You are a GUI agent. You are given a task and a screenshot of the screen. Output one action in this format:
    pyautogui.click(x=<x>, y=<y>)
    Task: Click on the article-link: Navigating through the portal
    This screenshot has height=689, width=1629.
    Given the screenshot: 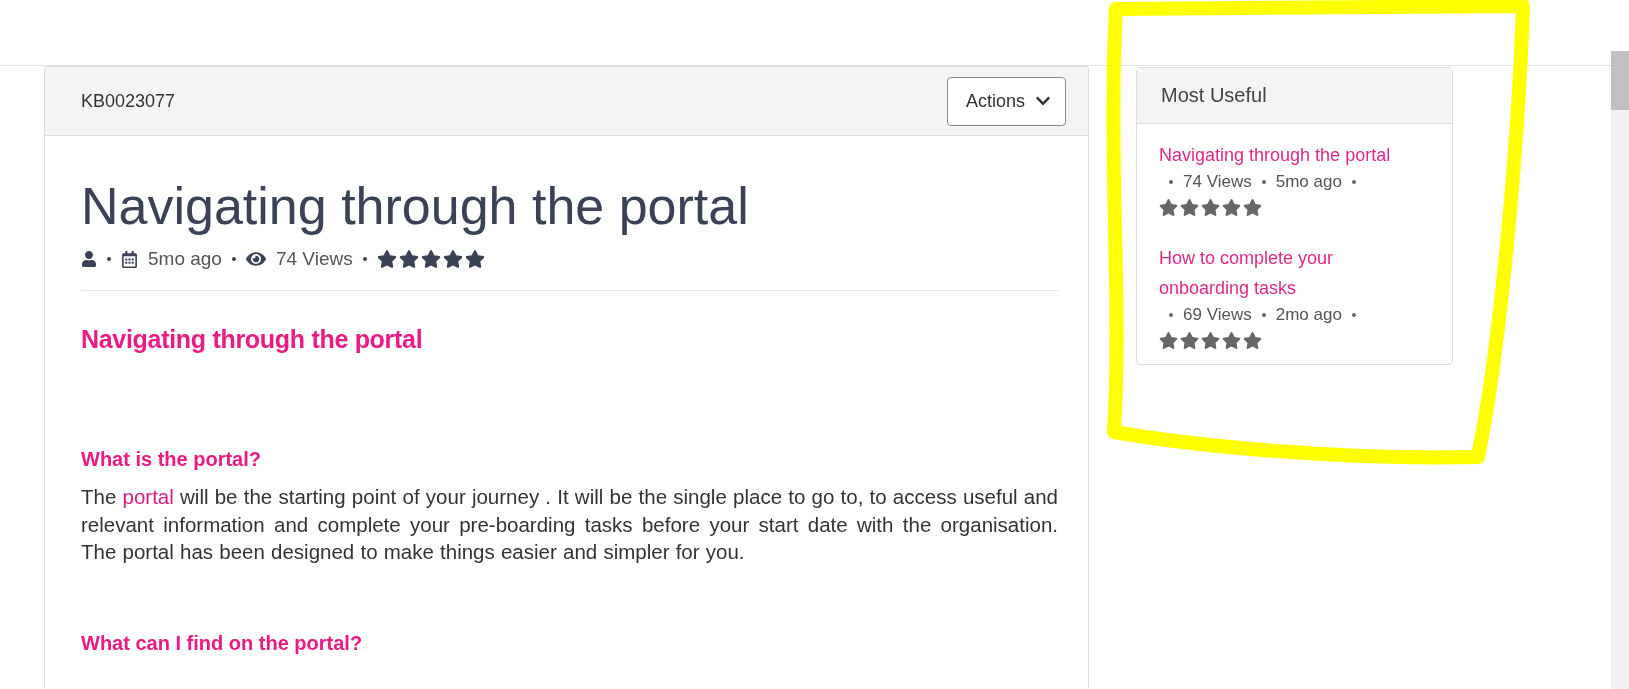 What is the action you would take?
    pyautogui.click(x=1286, y=155)
    